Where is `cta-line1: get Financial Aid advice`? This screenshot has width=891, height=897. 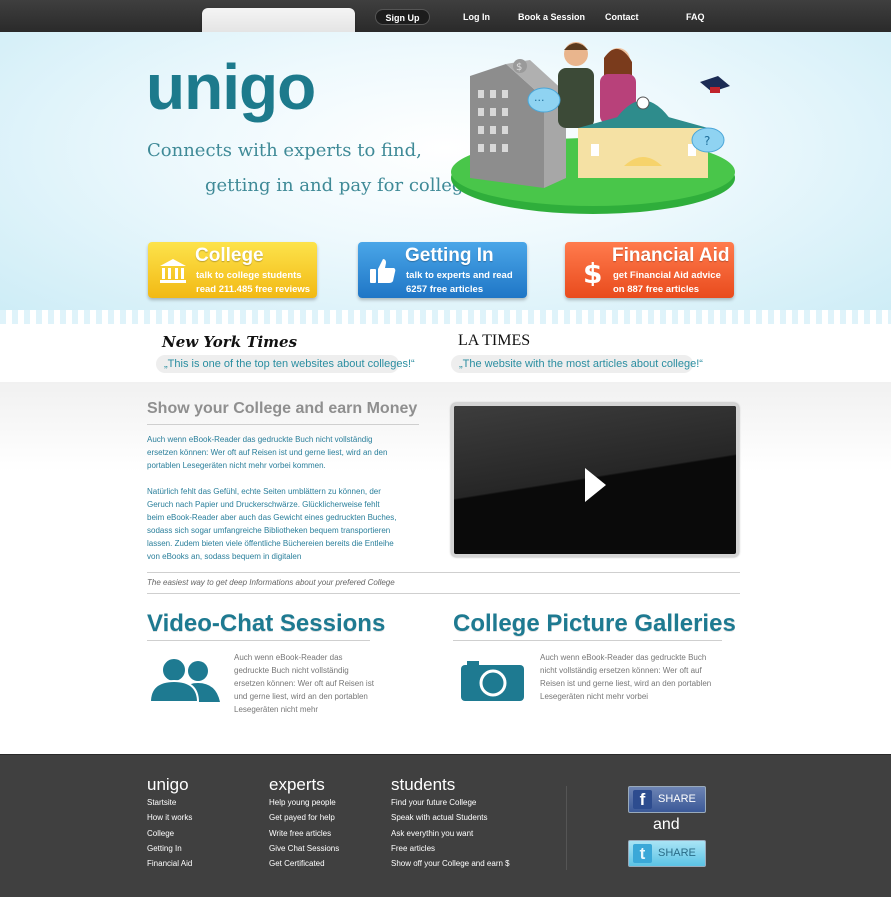
cta-line1: get Financial Aid advice is located at coordinates (667, 275).